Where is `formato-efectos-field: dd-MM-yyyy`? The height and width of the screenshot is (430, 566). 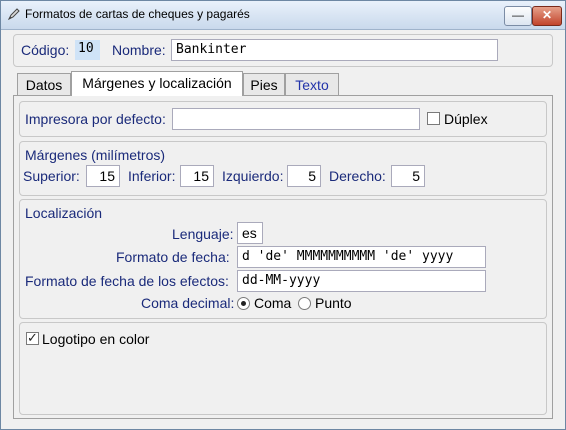
formato-efectos-field: dd-MM-yyyy is located at coordinates (361, 281).